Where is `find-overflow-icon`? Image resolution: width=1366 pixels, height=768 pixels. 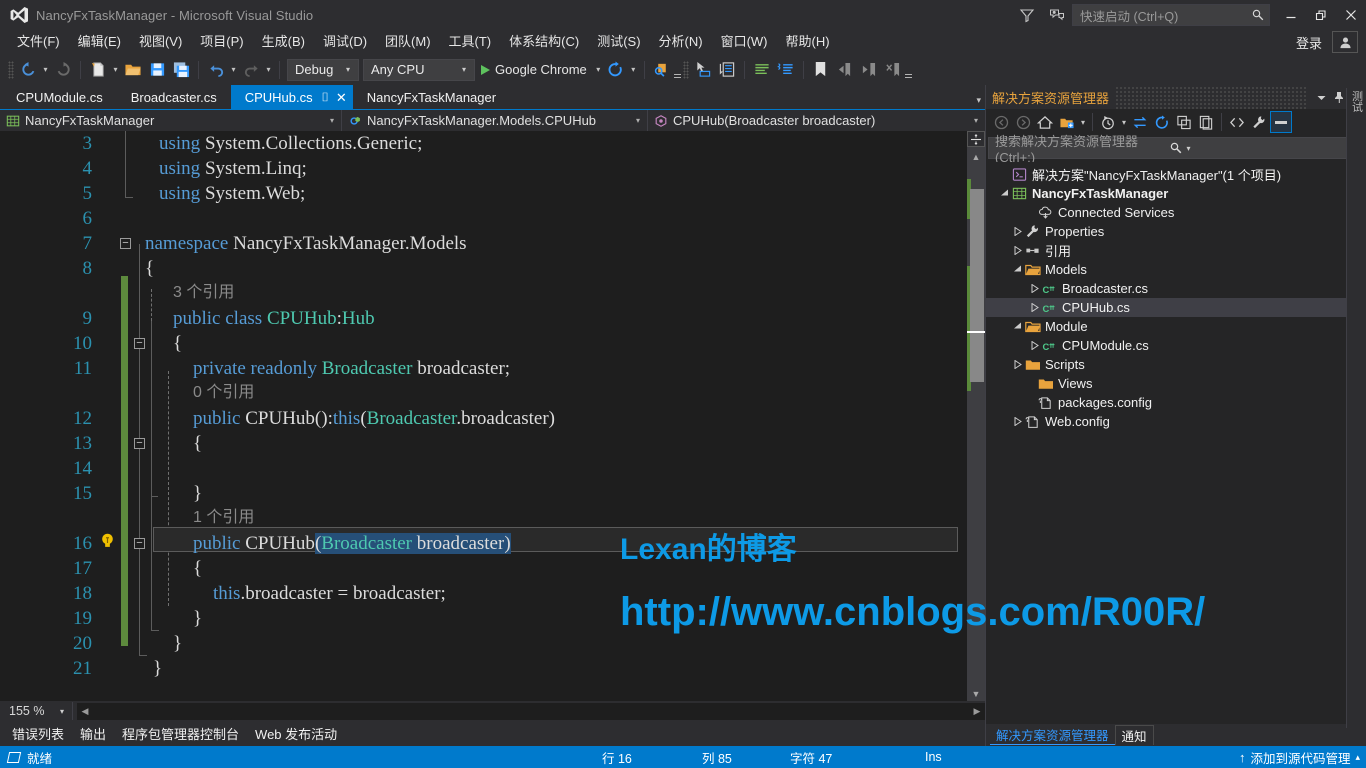 find-overflow-icon is located at coordinates (677, 69).